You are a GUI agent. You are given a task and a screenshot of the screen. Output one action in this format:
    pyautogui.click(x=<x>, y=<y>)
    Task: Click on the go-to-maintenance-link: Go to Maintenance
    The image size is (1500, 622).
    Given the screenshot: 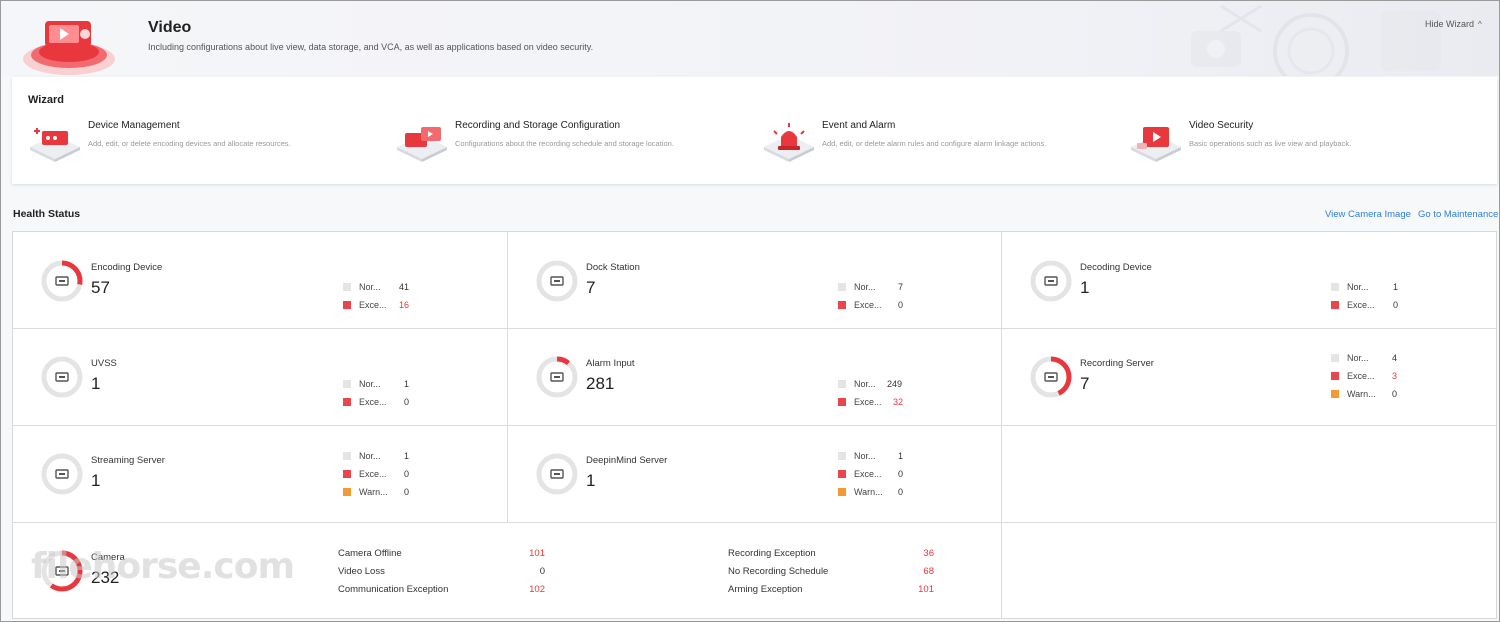 What is the action you would take?
    pyautogui.click(x=1458, y=214)
    